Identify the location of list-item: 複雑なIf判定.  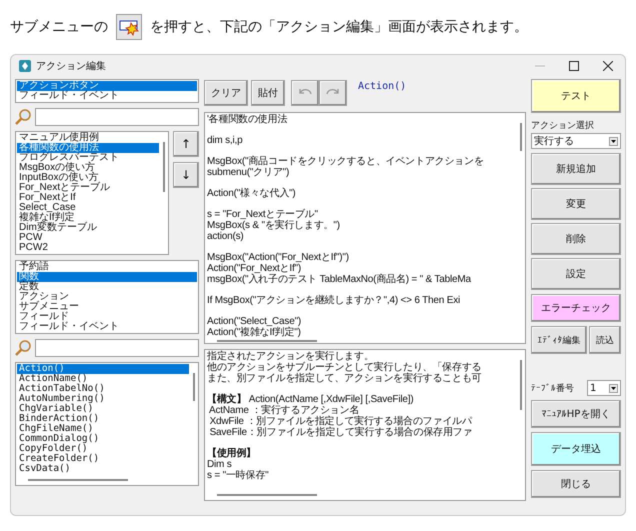
(88, 218).